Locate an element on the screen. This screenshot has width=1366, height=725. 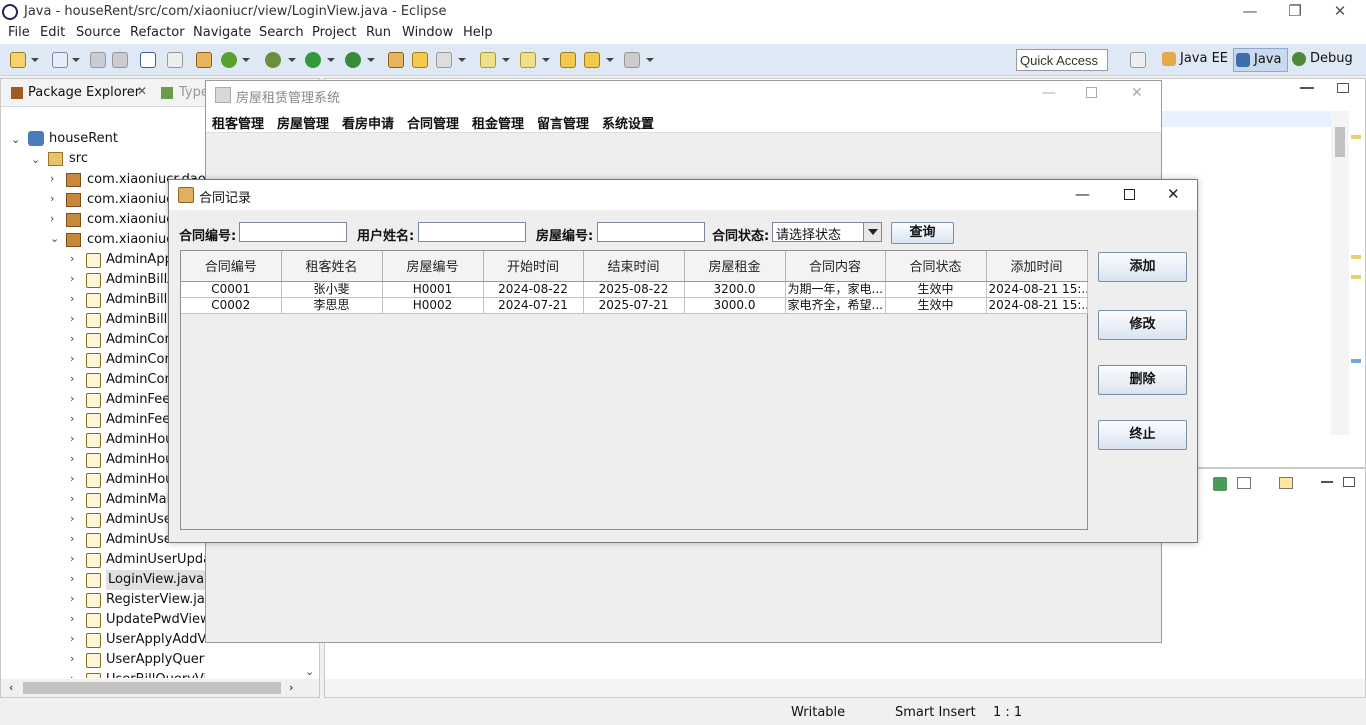
add-button: 添加 is located at coordinates (1142, 267).